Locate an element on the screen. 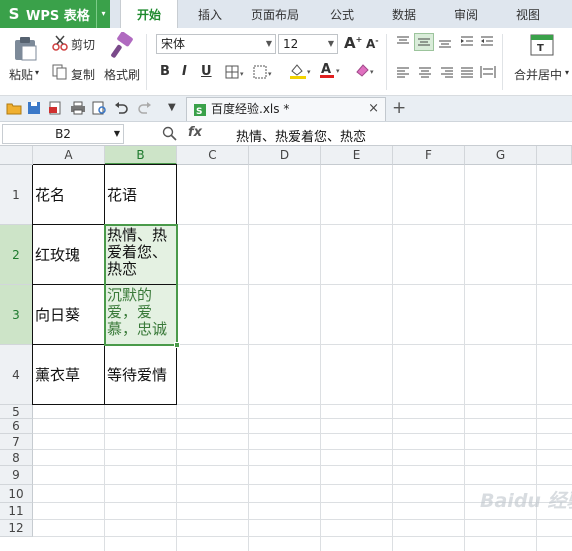 The height and width of the screenshot is (551, 572). align-middle-icon is located at coordinates (424, 42).